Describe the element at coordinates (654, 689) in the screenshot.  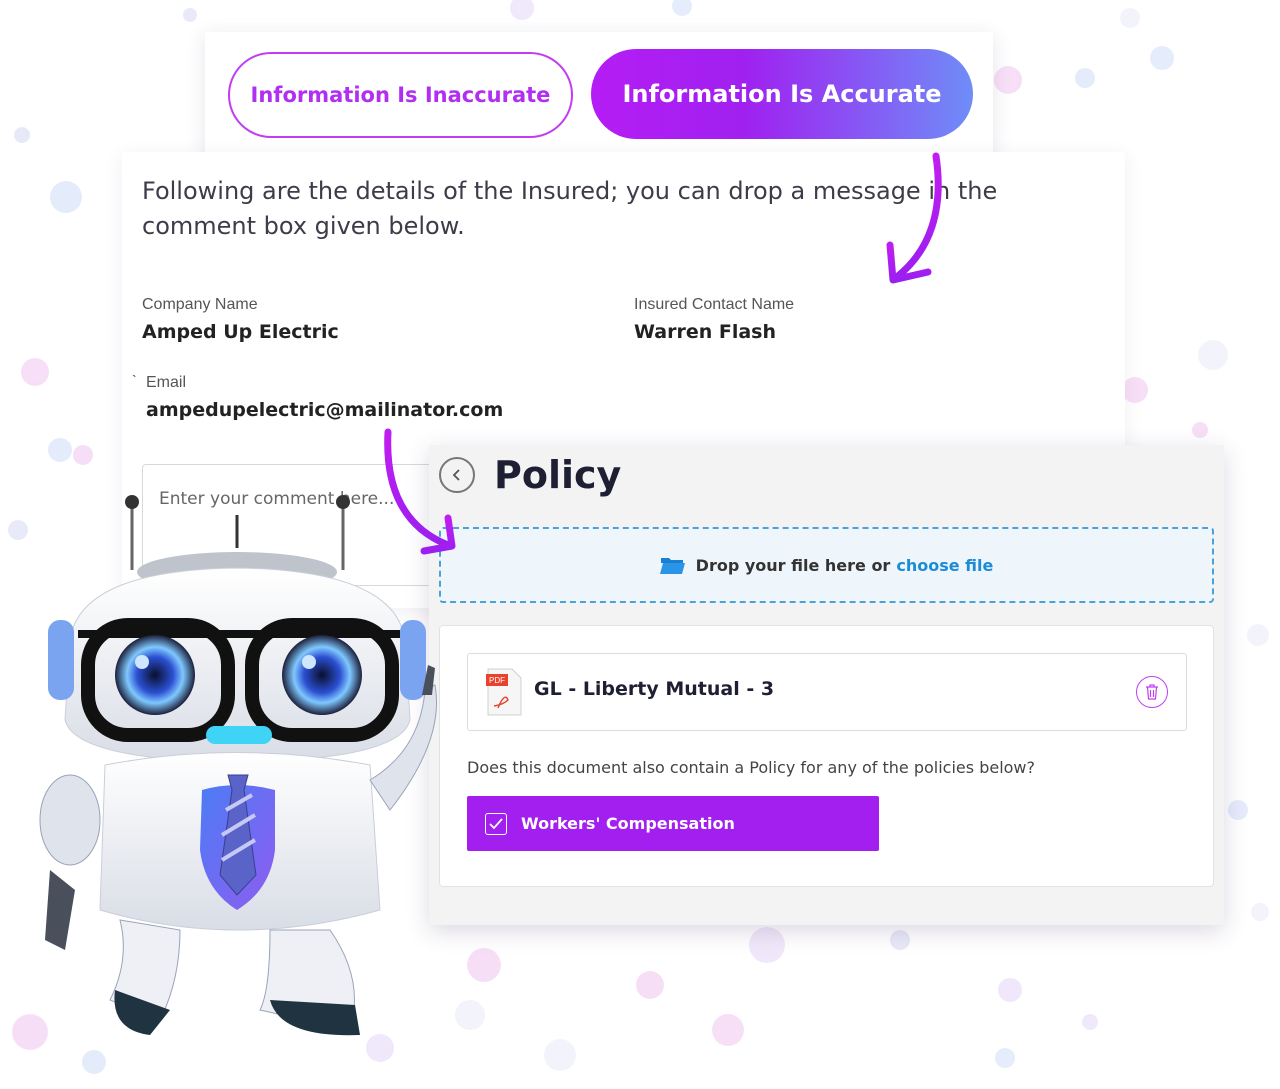
I see `file-name: GL - Liberty Mutual - 3` at that location.